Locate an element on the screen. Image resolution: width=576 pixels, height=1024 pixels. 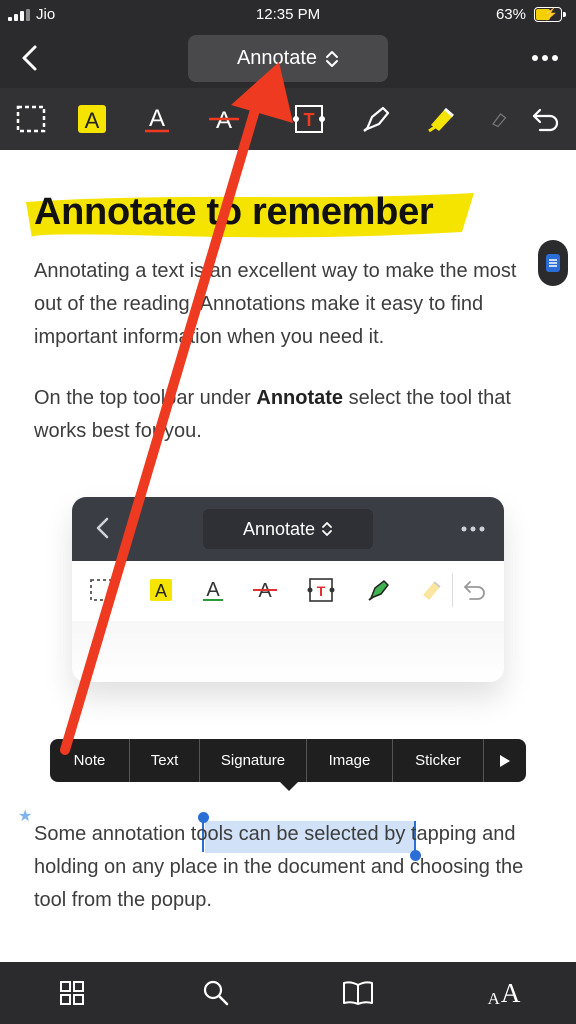
tool-highlighter is located at coordinates (442, 119).